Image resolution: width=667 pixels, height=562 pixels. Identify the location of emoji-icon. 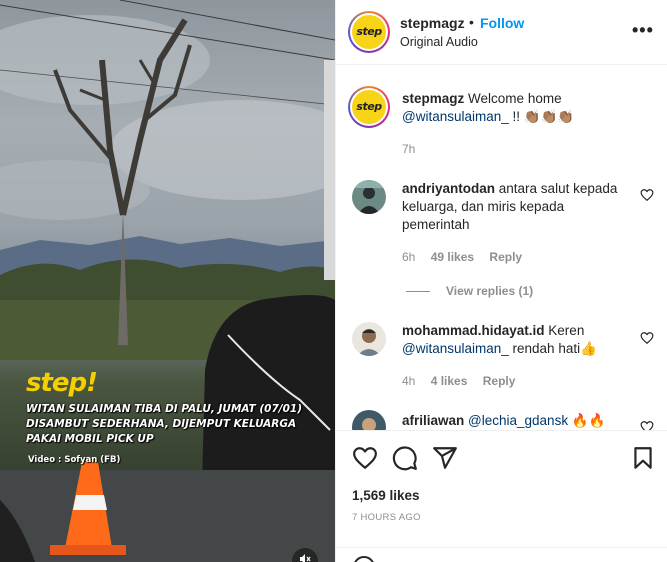
(364, 558).